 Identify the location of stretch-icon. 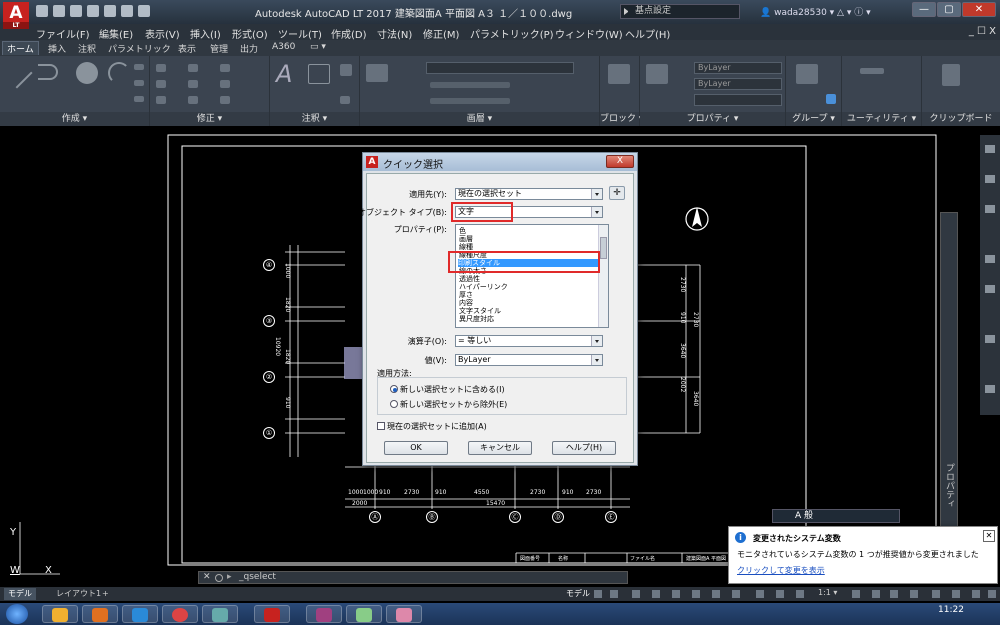
(161, 100).